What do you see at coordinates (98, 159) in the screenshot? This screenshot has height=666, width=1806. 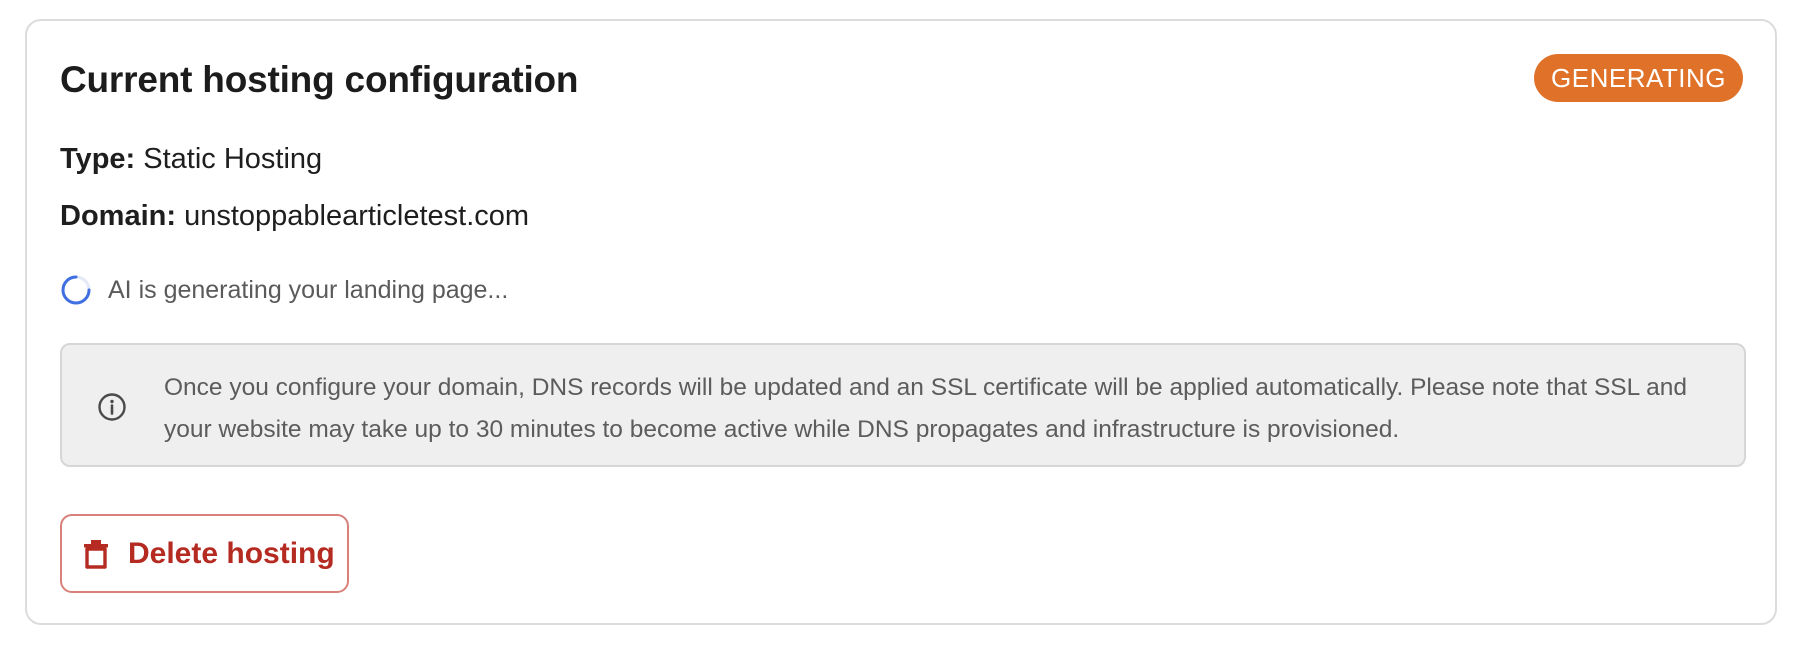 I see `type-label: Type:` at bounding box center [98, 159].